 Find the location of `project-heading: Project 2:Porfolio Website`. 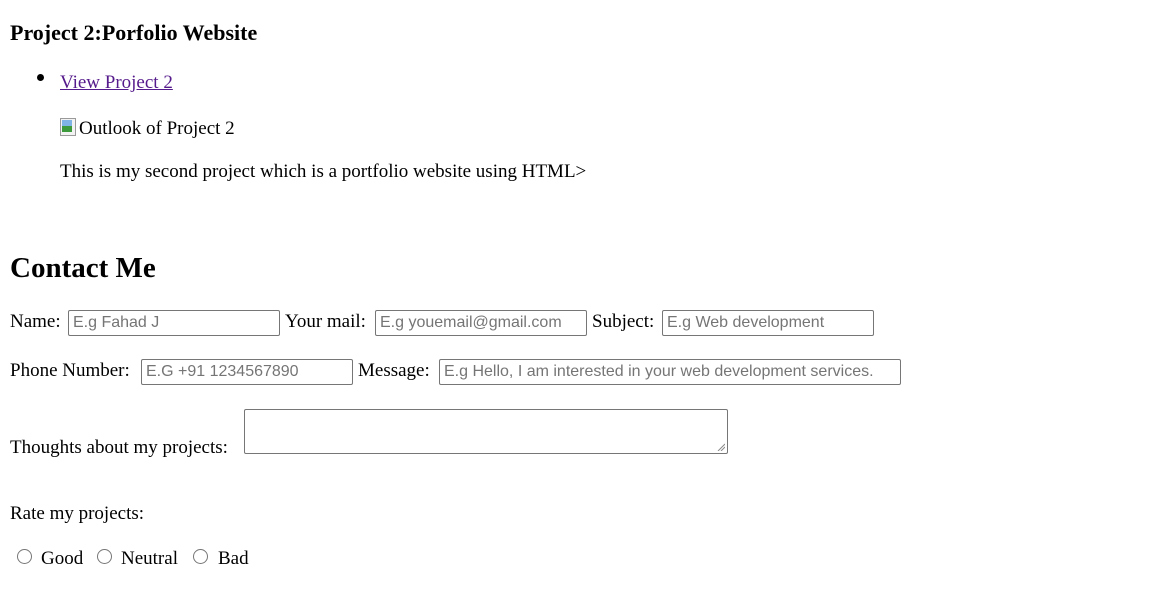

project-heading: Project 2:Porfolio Website is located at coordinates (134, 32).